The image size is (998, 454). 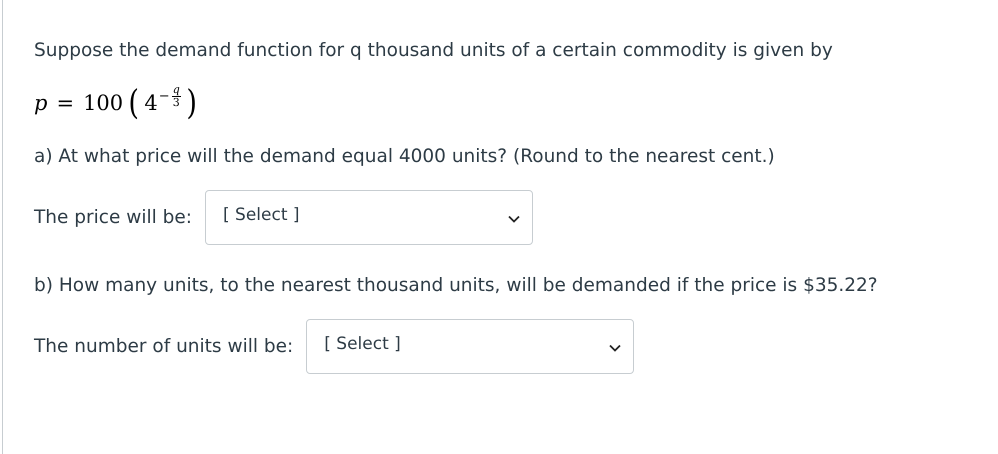 What do you see at coordinates (113, 217) in the screenshot?
I see `answer-label: The price will be:` at bounding box center [113, 217].